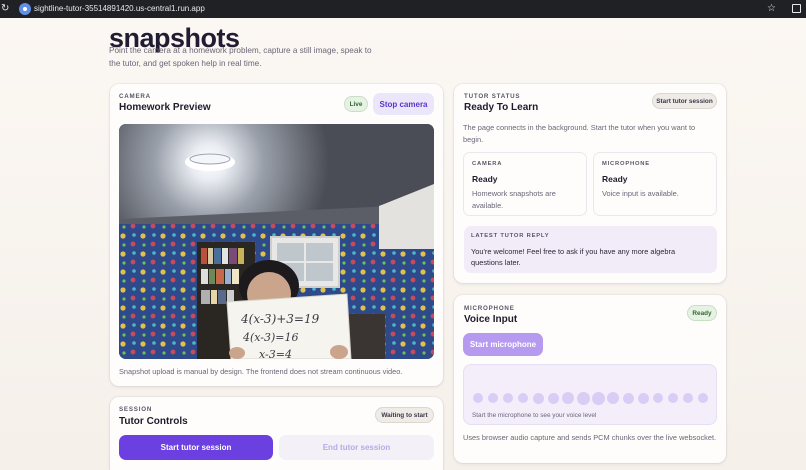 This screenshot has width=806, height=470. I want to click on latest-reply-eyebrow: LATEST TUTOR REPLY, so click(510, 236).